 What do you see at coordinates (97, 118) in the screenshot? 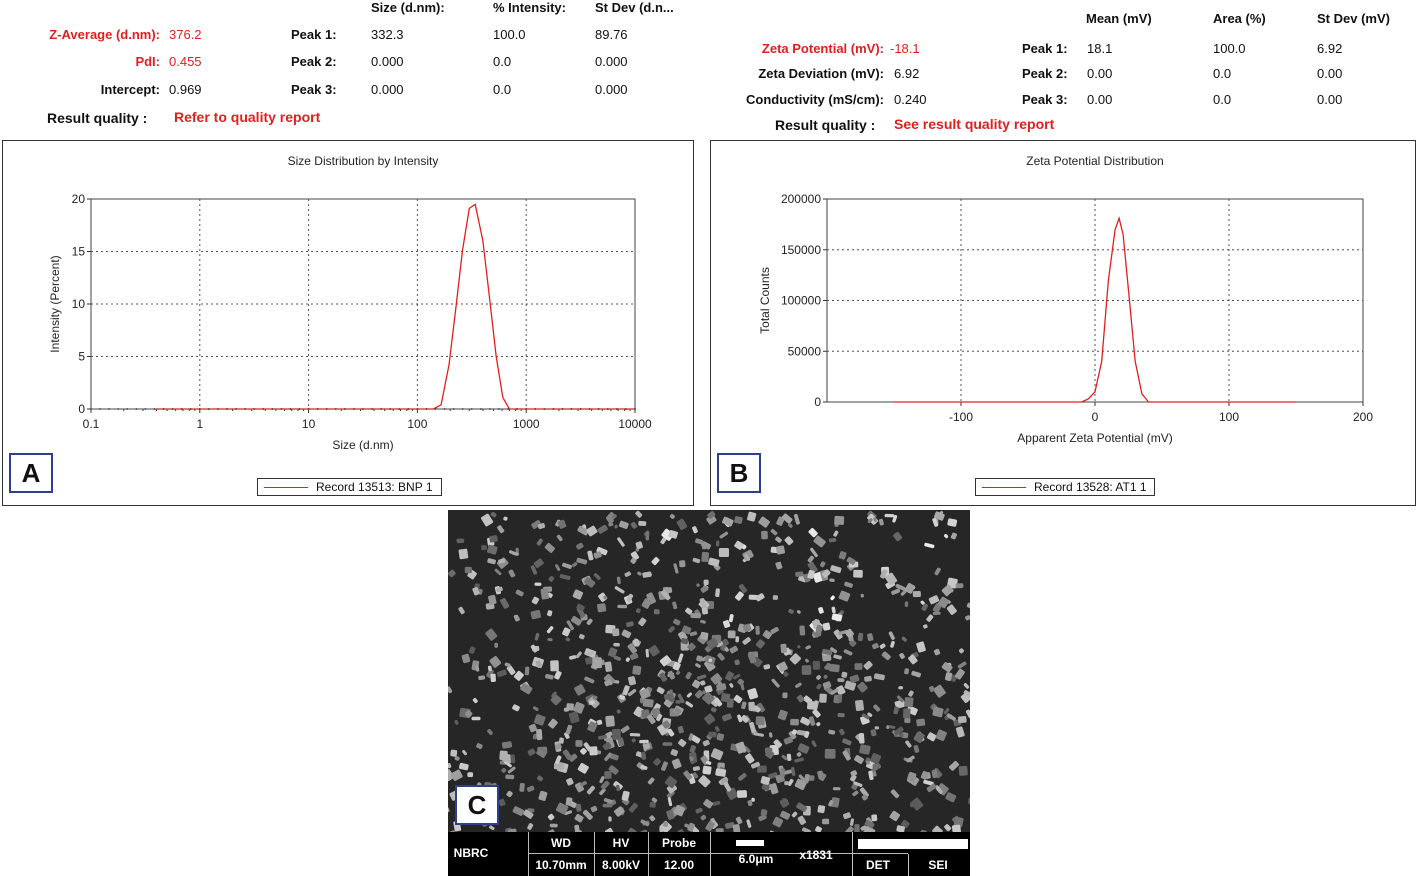
I see `size-quality-label: Result quality :` at bounding box center [97, 118].